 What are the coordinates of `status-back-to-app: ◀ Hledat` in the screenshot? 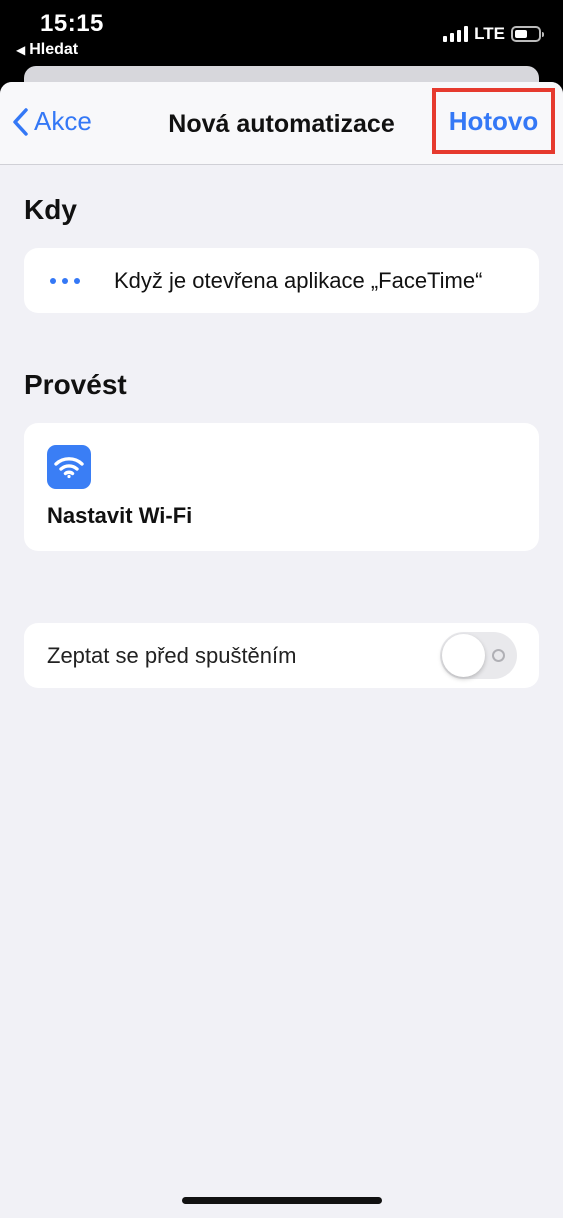 It's located at (47, 50).